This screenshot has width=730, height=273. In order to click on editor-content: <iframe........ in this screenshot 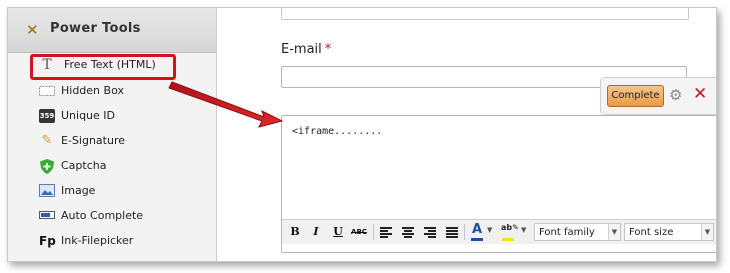, I will do `click(337, 131)`.